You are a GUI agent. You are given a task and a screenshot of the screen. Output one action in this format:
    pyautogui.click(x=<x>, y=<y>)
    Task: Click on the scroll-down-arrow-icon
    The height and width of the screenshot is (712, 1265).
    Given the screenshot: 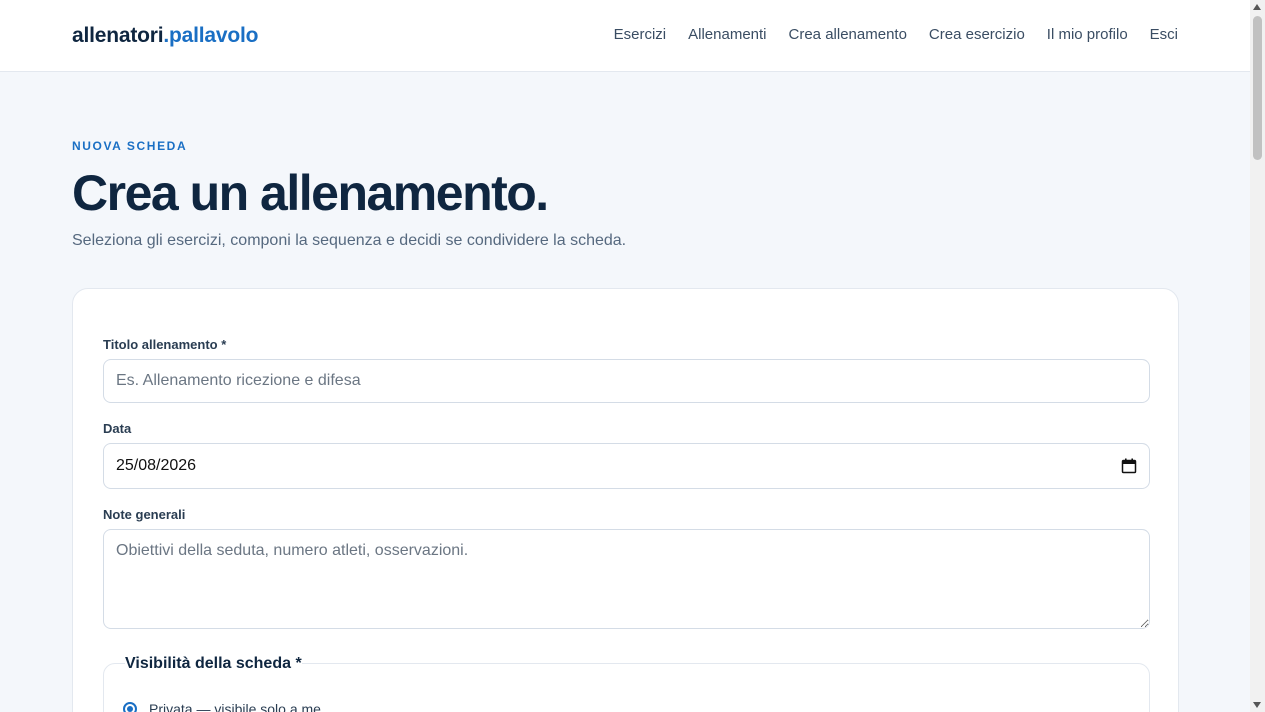 What is the action you would take?
    pyautogui.click(x=1257, y=705)
    